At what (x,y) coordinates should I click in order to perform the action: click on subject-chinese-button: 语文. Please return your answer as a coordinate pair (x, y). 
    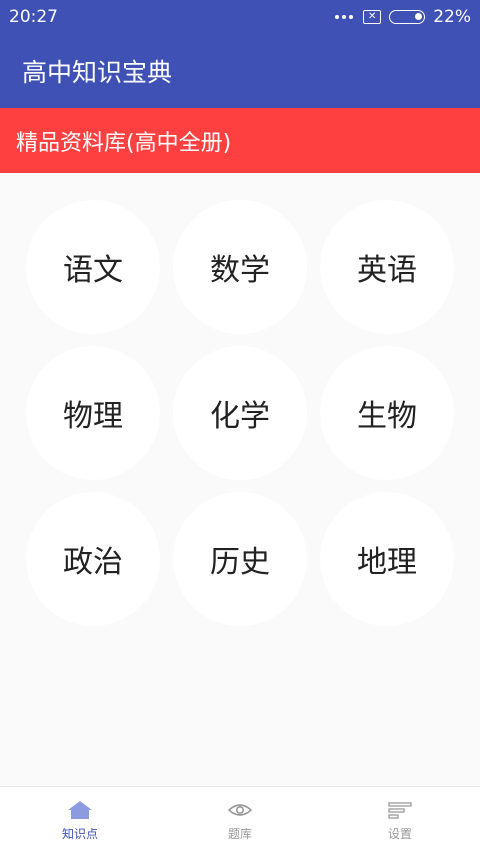
    Looking at the image, I should click on (93, 267).